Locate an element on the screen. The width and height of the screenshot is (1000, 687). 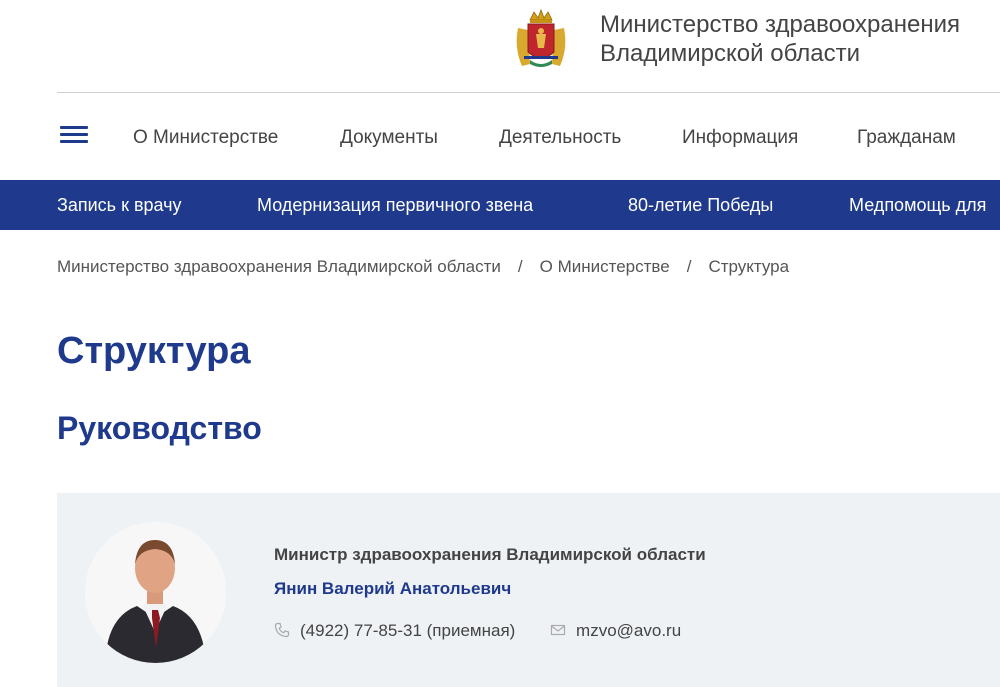
envelope-icon is located at coordinates (558, 630).